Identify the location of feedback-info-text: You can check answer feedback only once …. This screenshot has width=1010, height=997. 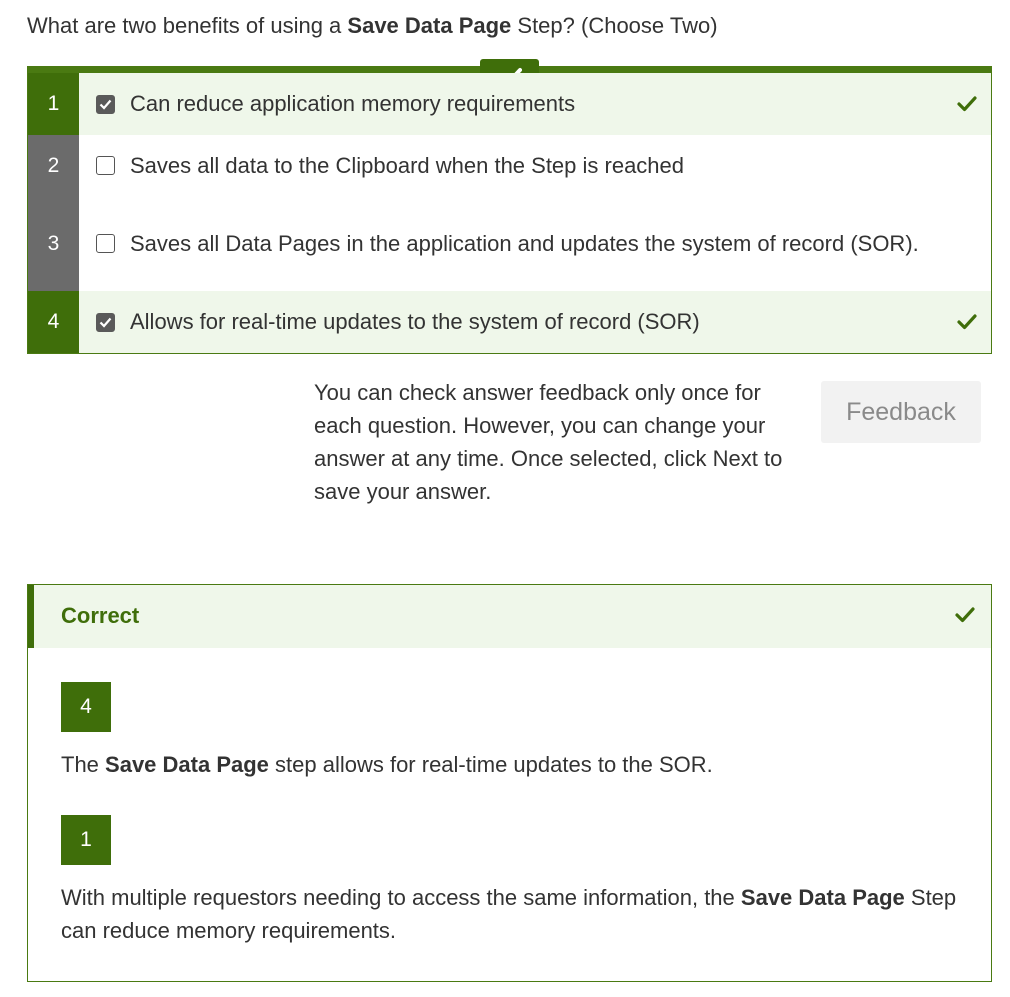
(548, 442).